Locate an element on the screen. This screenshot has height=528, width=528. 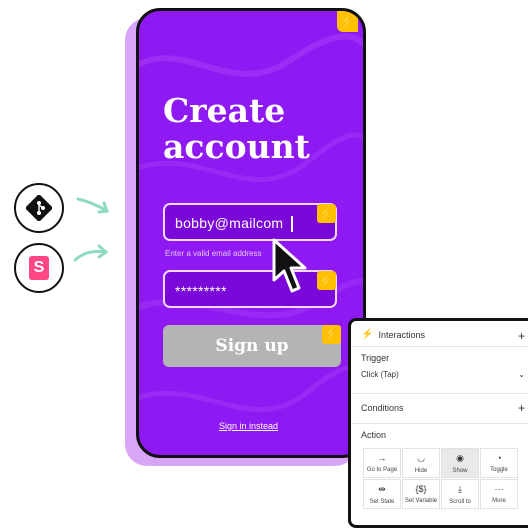
panel-title: Interactions is located at coordinates (401, 334).